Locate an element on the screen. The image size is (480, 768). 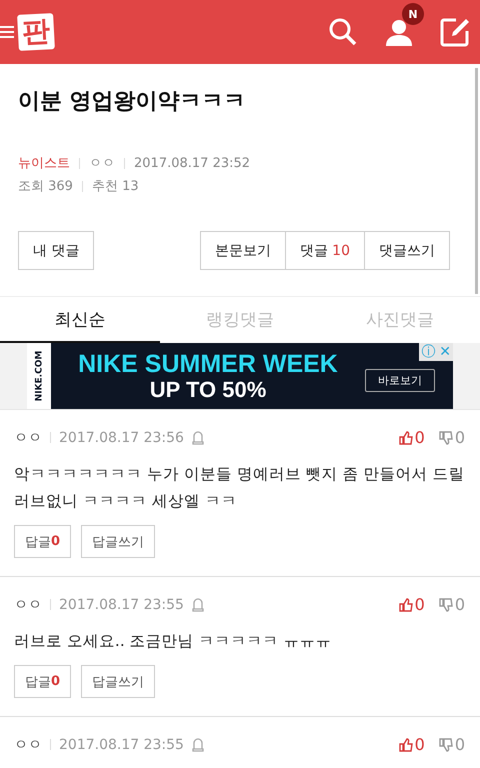
search-icon is located at coordinates (343, 32).